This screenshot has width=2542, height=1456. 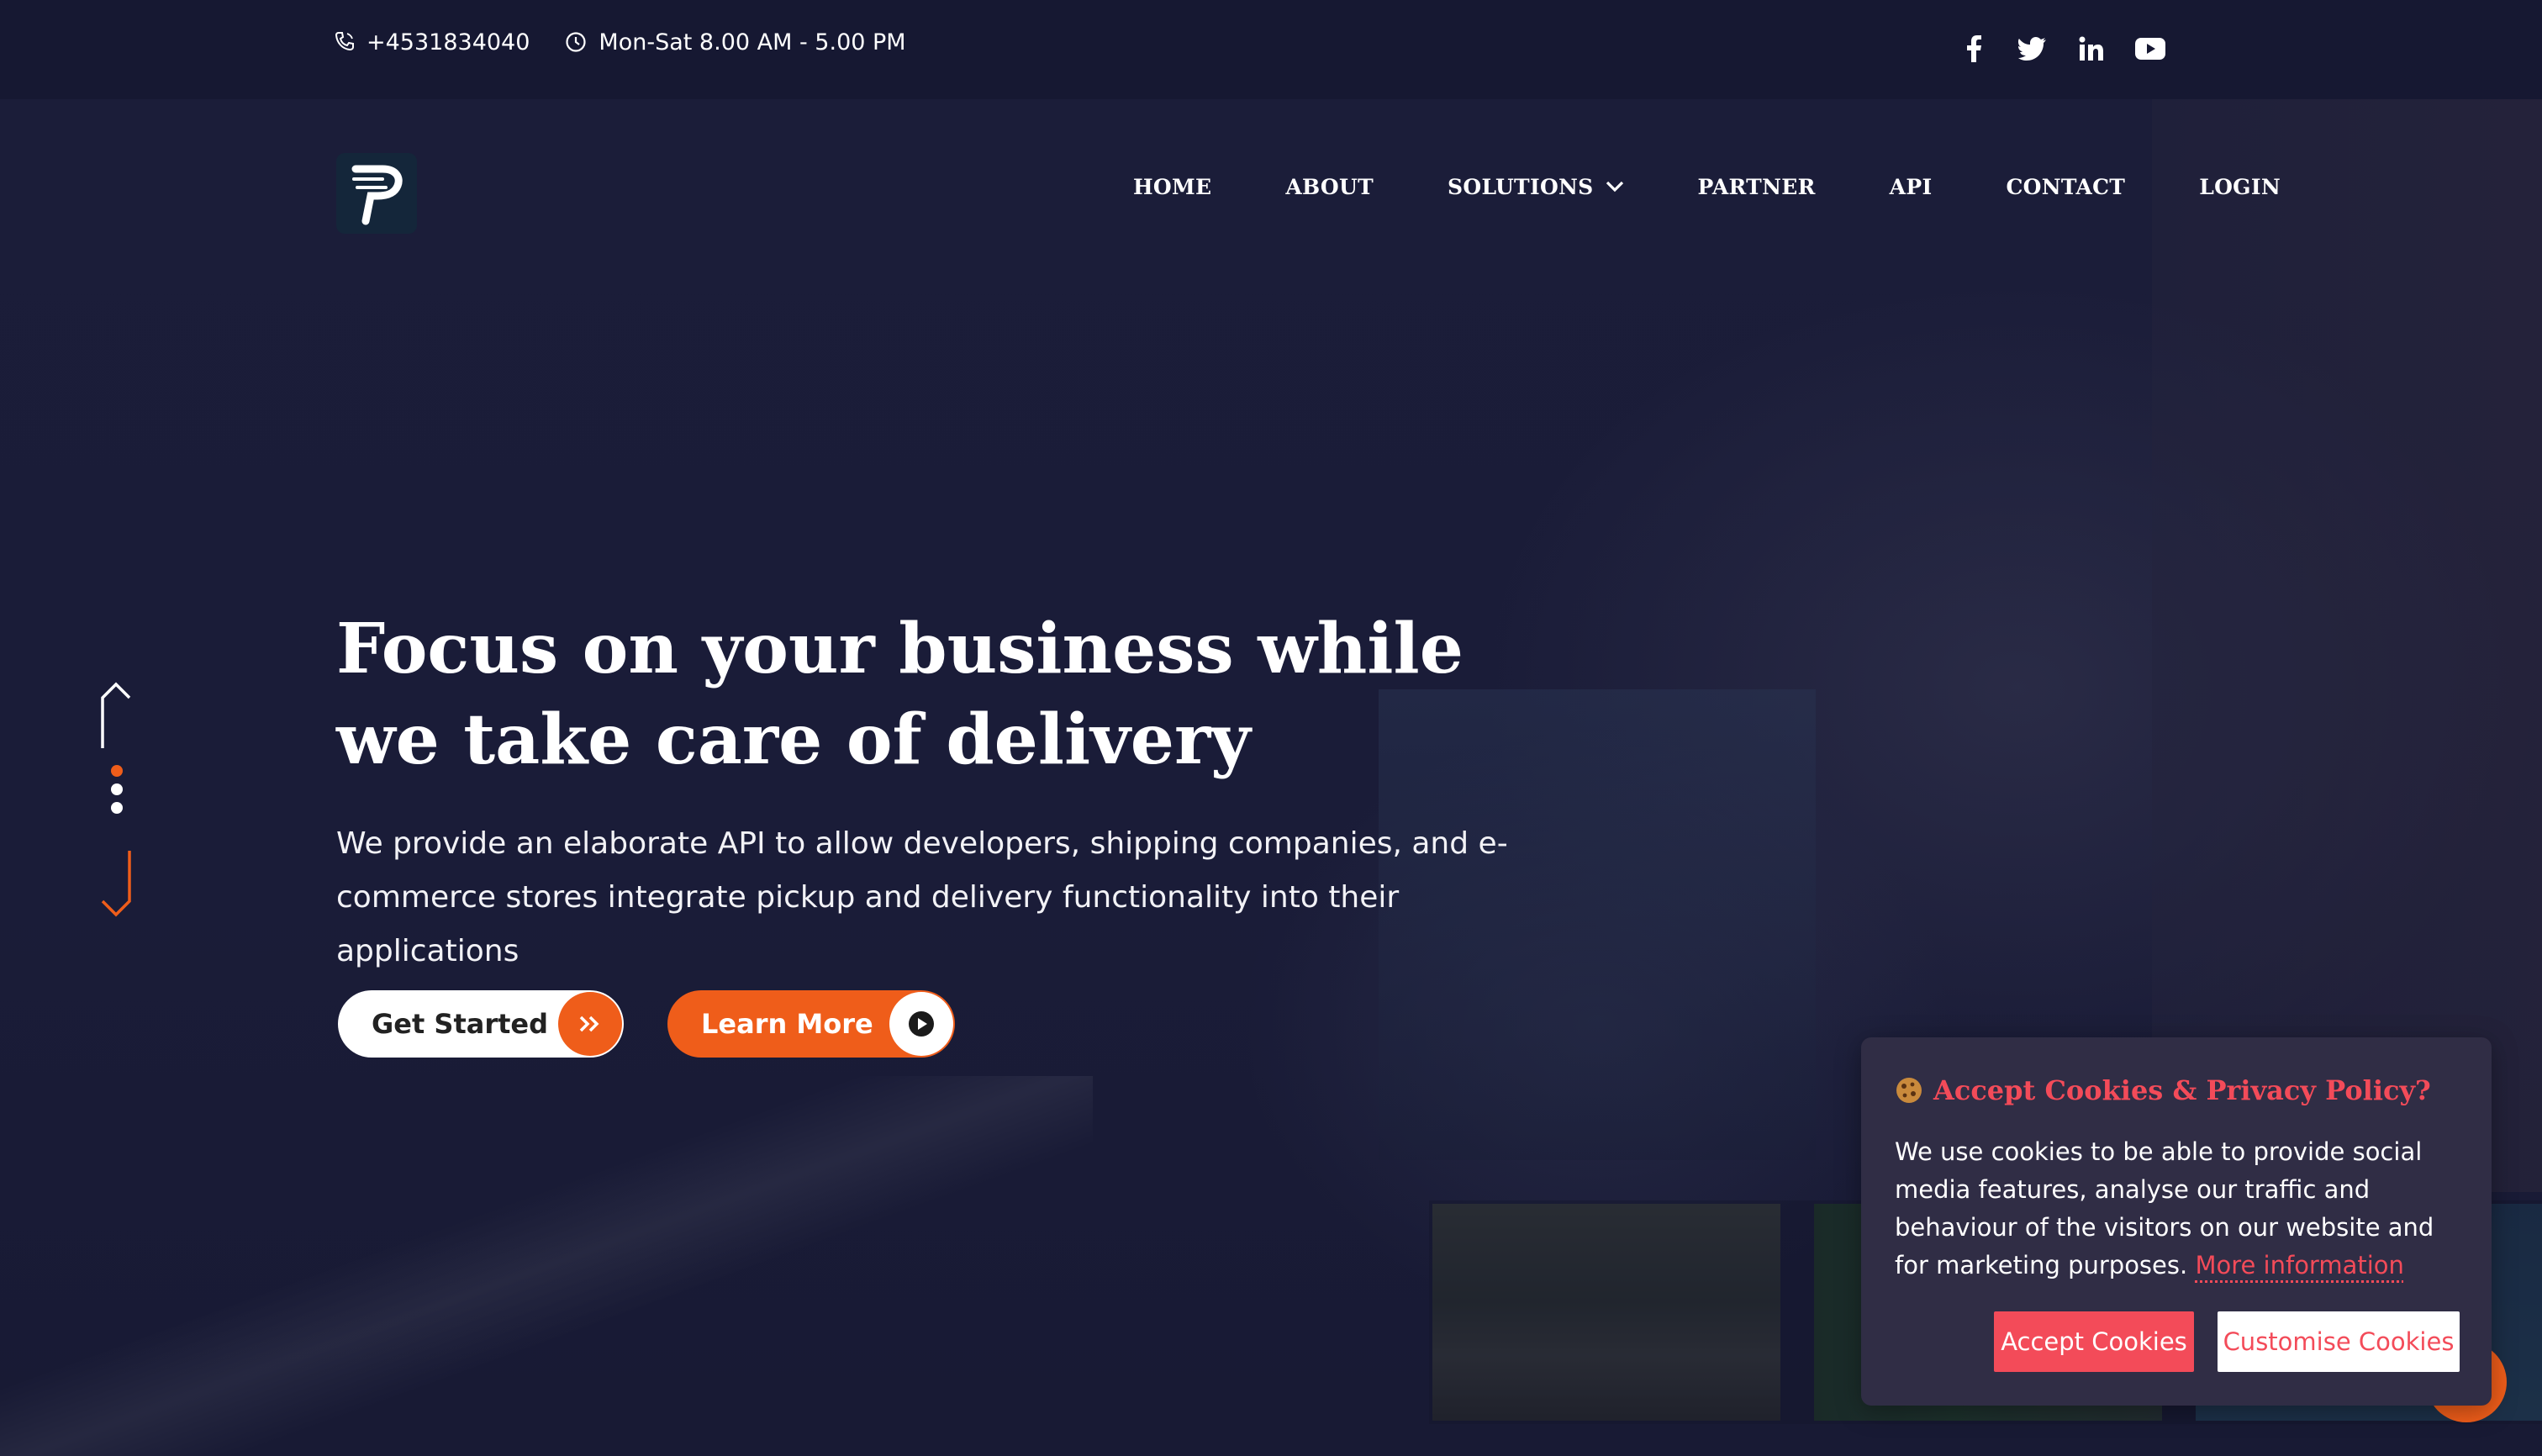 What do you see at coordinates (1974, 49) in the screenshot?
I see `facebook-icon` at bounding box center [1974, 49].